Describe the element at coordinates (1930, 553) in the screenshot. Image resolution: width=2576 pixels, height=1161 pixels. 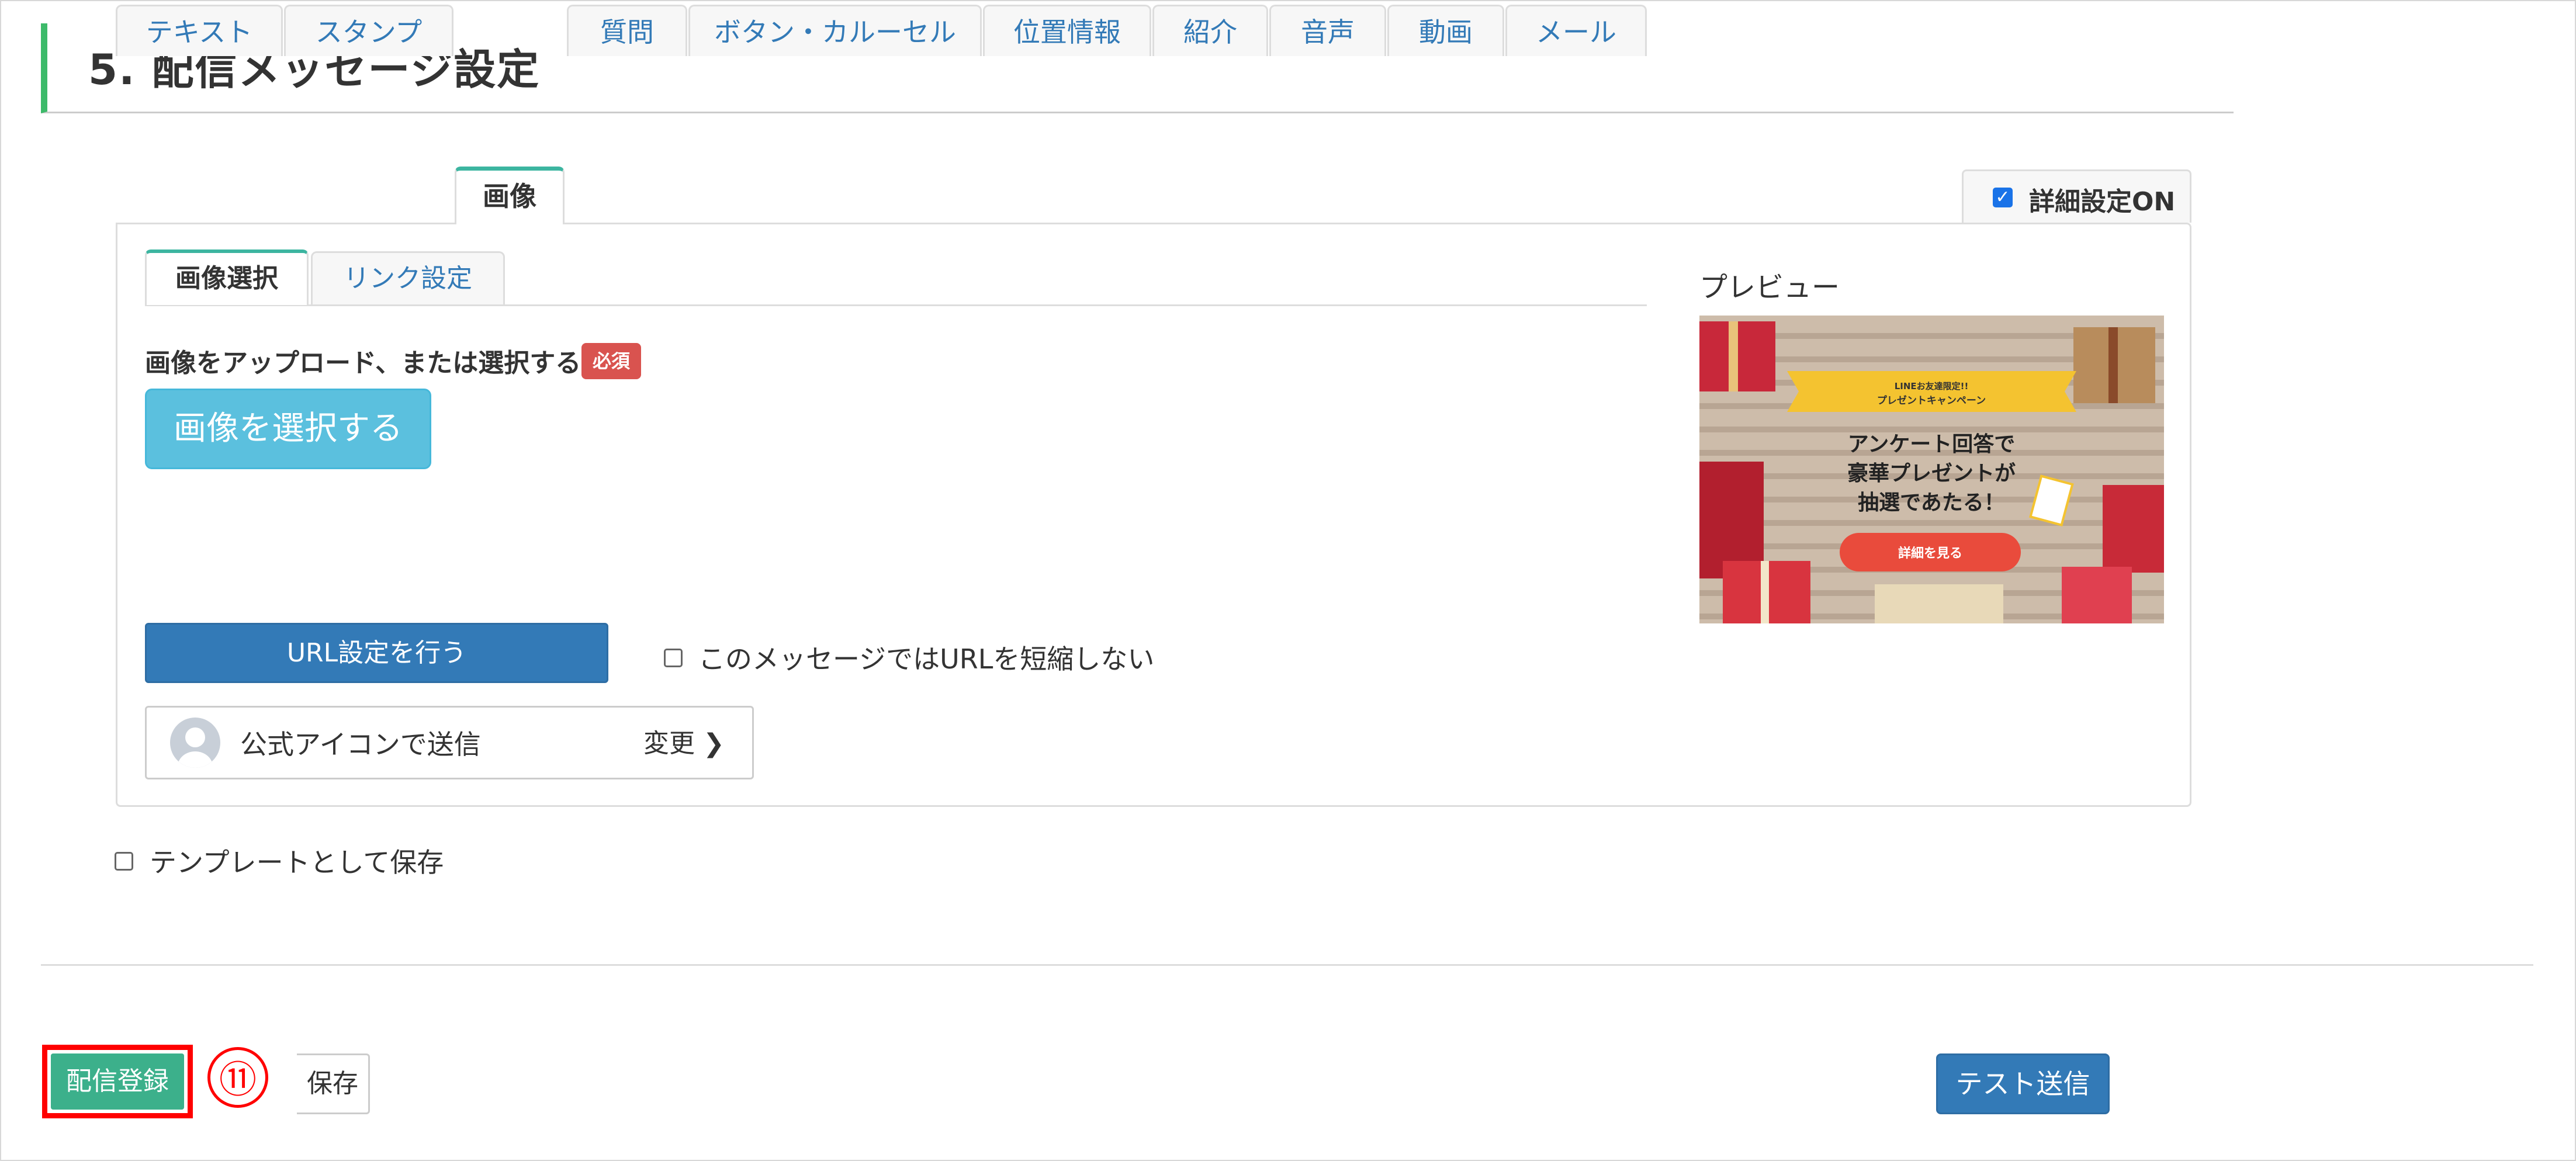
I see `svg-text: 詳細を見る` at that location.